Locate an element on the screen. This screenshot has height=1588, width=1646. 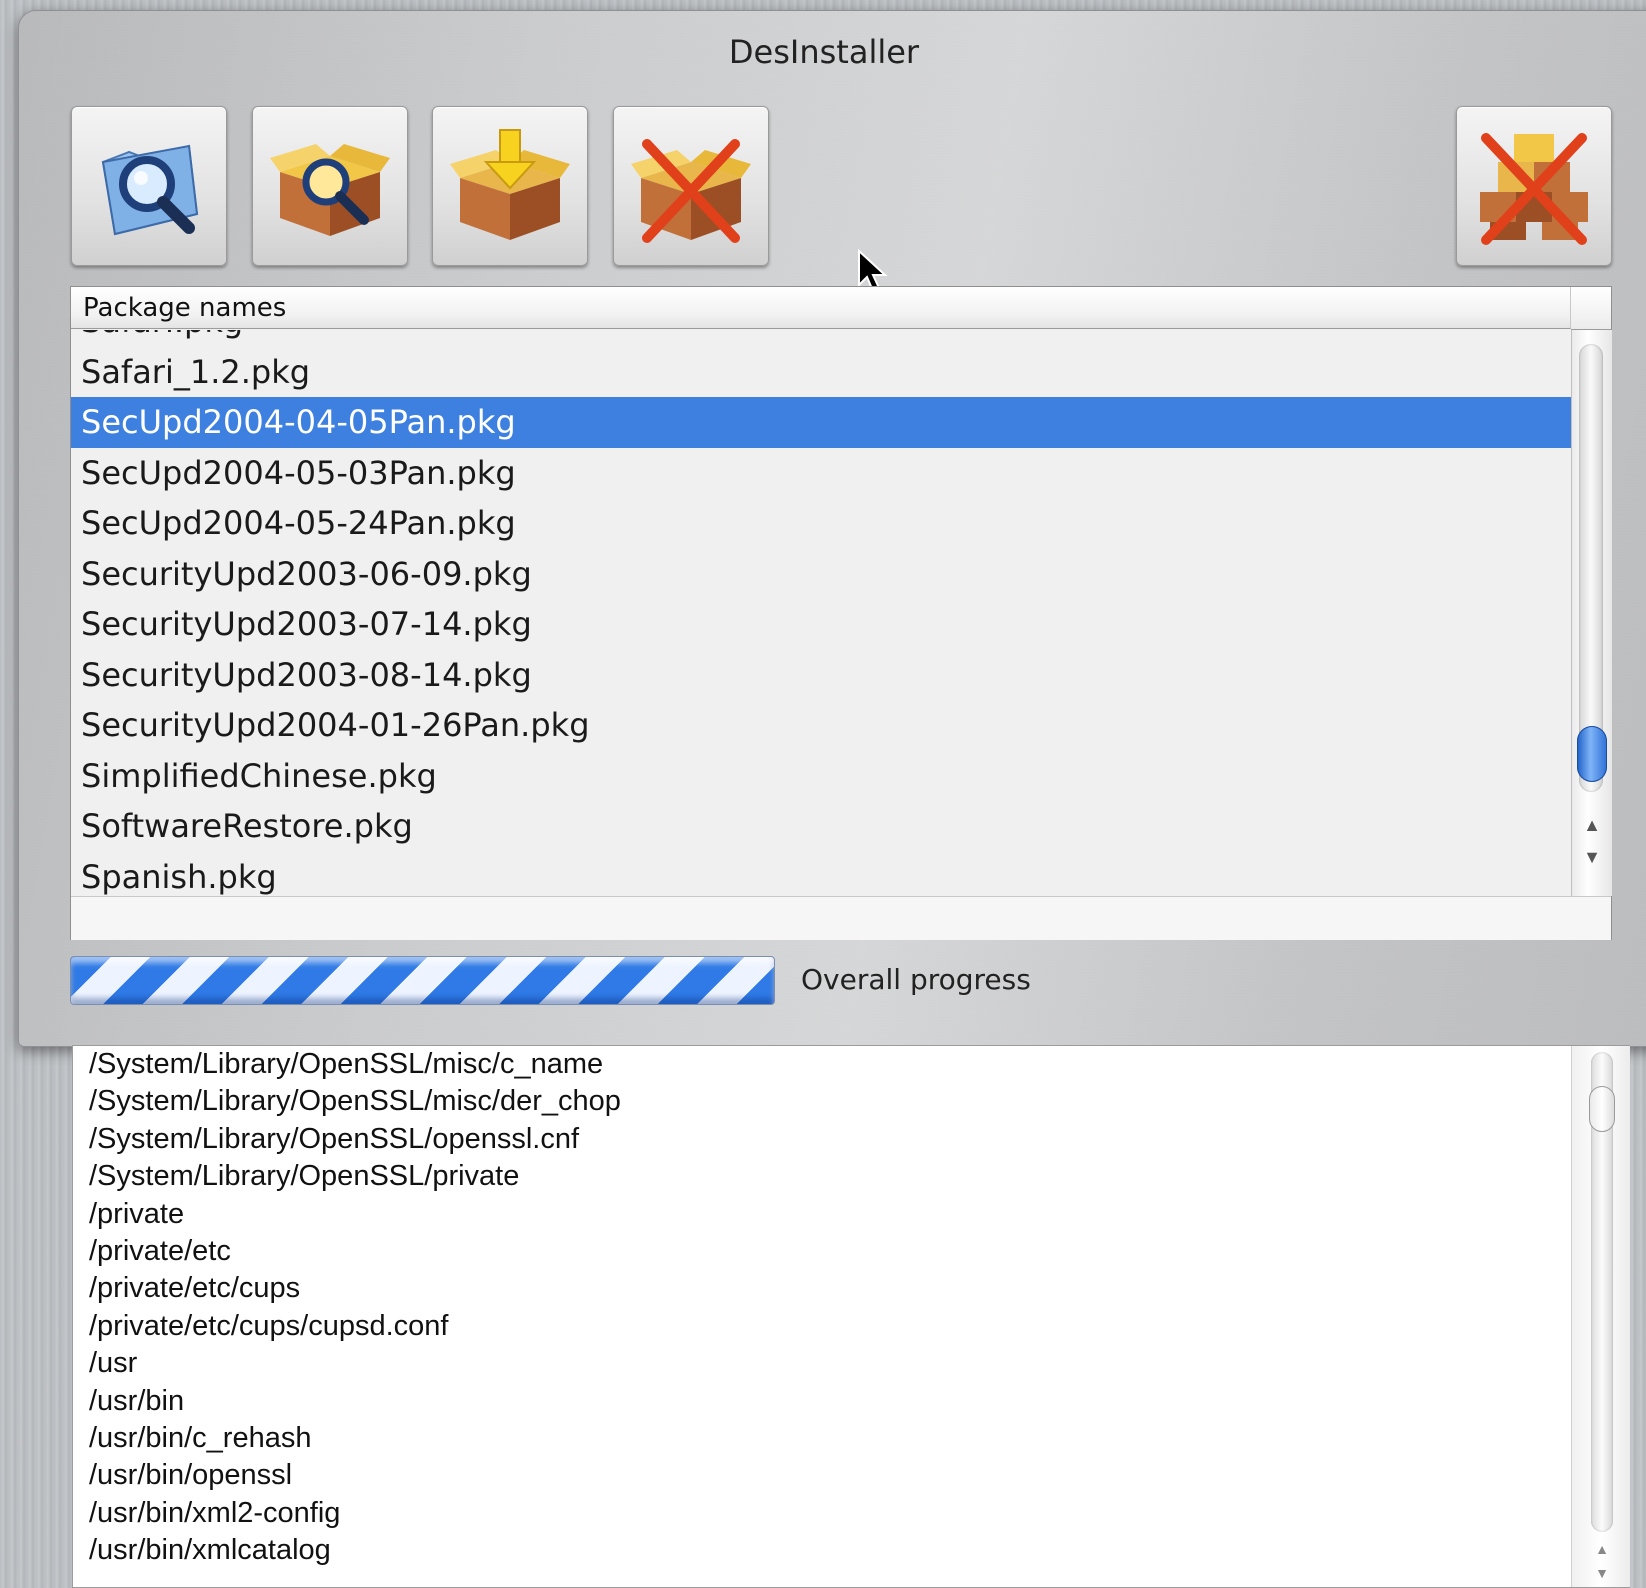
file-path-row: /System/Library/OpenSSL/misc/c_name is located at coordinates (823, 1064).